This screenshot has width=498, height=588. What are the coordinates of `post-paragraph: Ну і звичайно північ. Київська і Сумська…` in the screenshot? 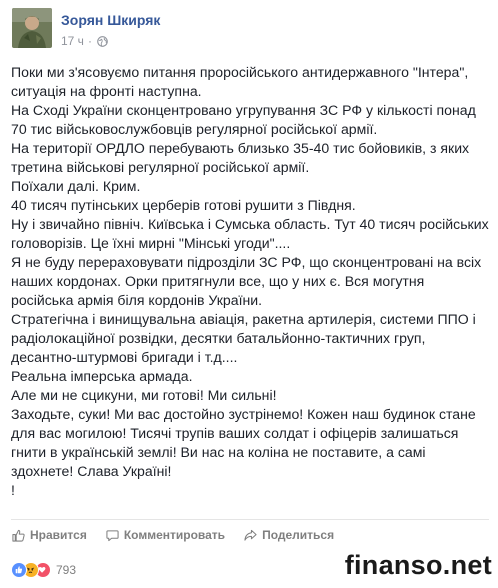 It's located at (250, 233).